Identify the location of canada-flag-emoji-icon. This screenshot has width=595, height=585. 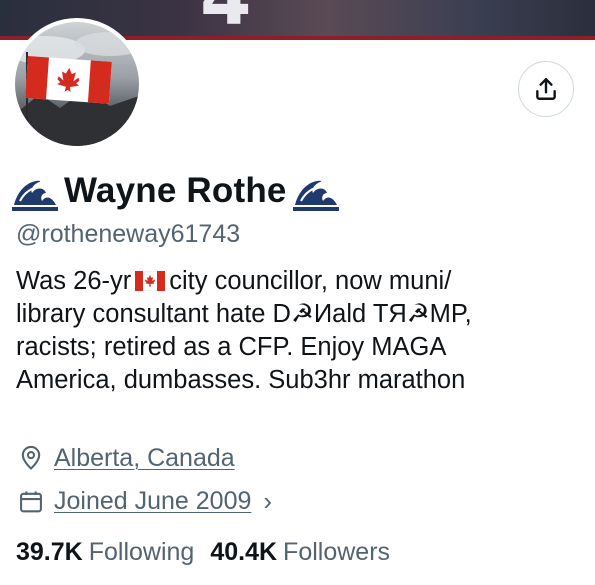
(150, 281).